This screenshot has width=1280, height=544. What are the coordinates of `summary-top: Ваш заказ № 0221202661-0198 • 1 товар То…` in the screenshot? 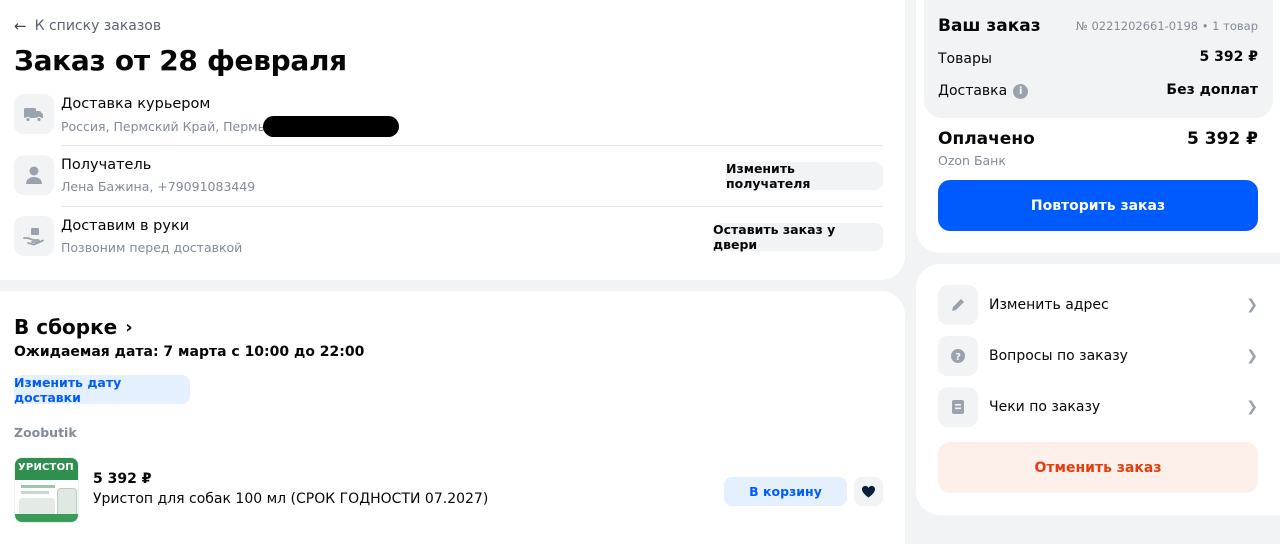 It's located at (1098, 59).